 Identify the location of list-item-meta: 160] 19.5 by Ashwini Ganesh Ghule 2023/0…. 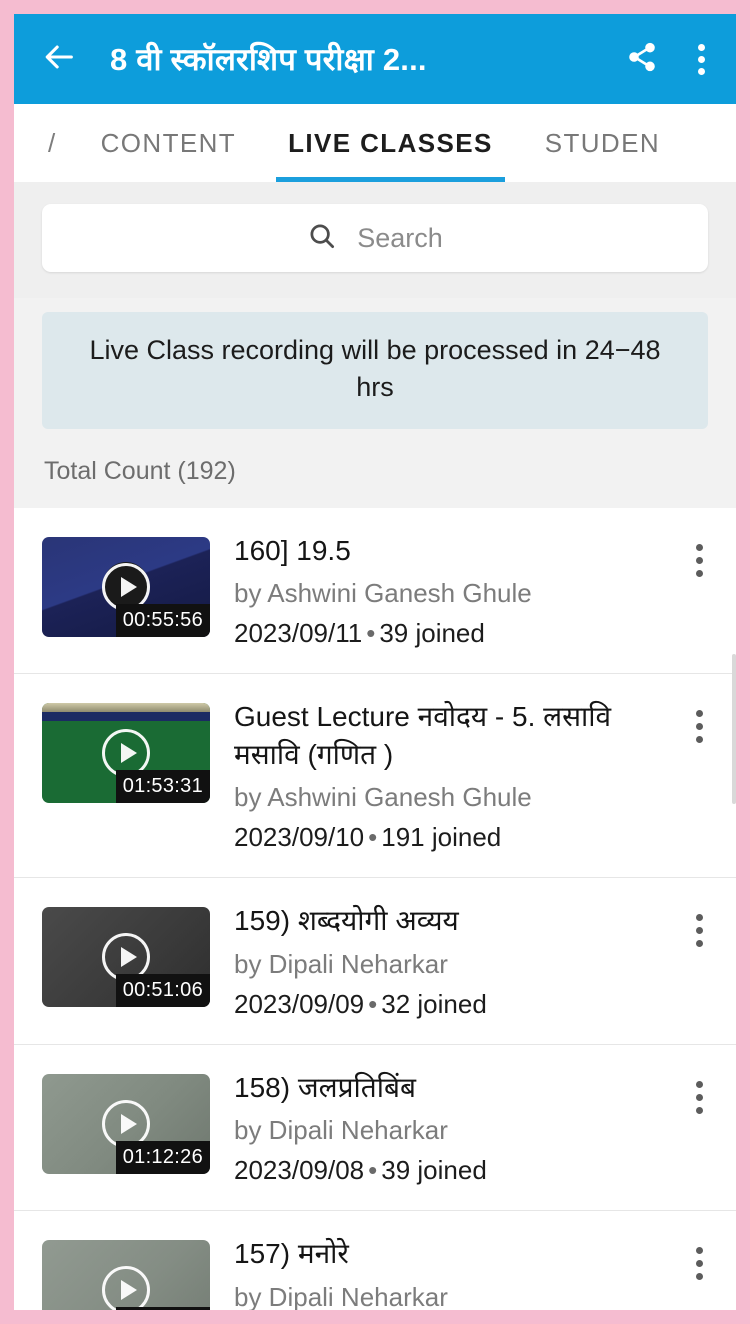
(447, 591).